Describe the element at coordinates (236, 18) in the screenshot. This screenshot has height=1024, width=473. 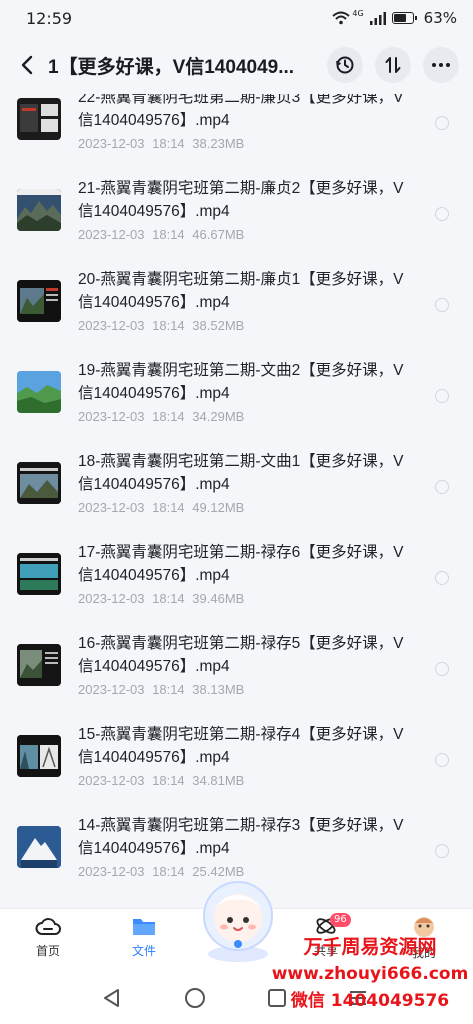
I see `status-bar: 12:59 4G 63%` at that location.